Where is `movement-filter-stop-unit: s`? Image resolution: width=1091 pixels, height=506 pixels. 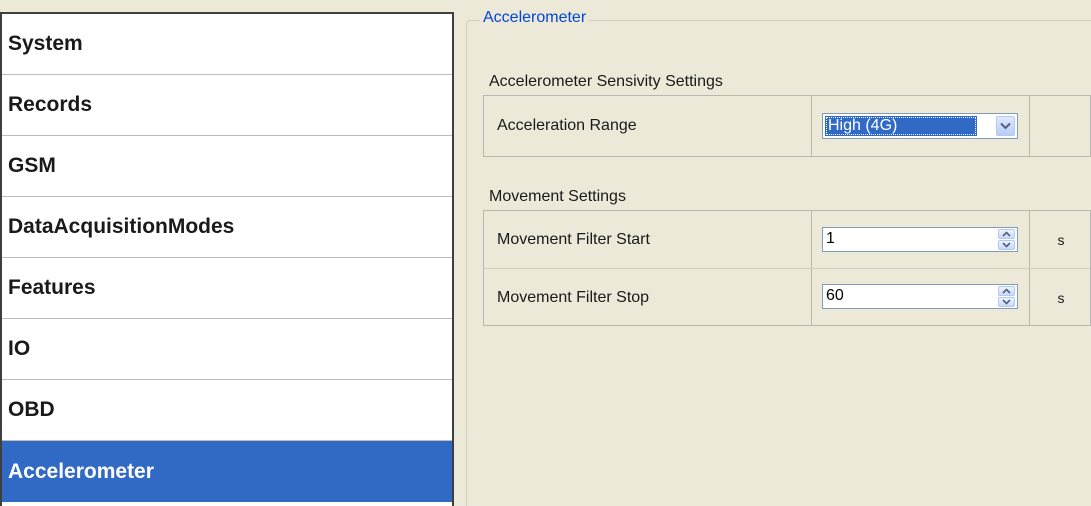 movement-filter-stop-unit: s is located at coordinates (1061, 297).